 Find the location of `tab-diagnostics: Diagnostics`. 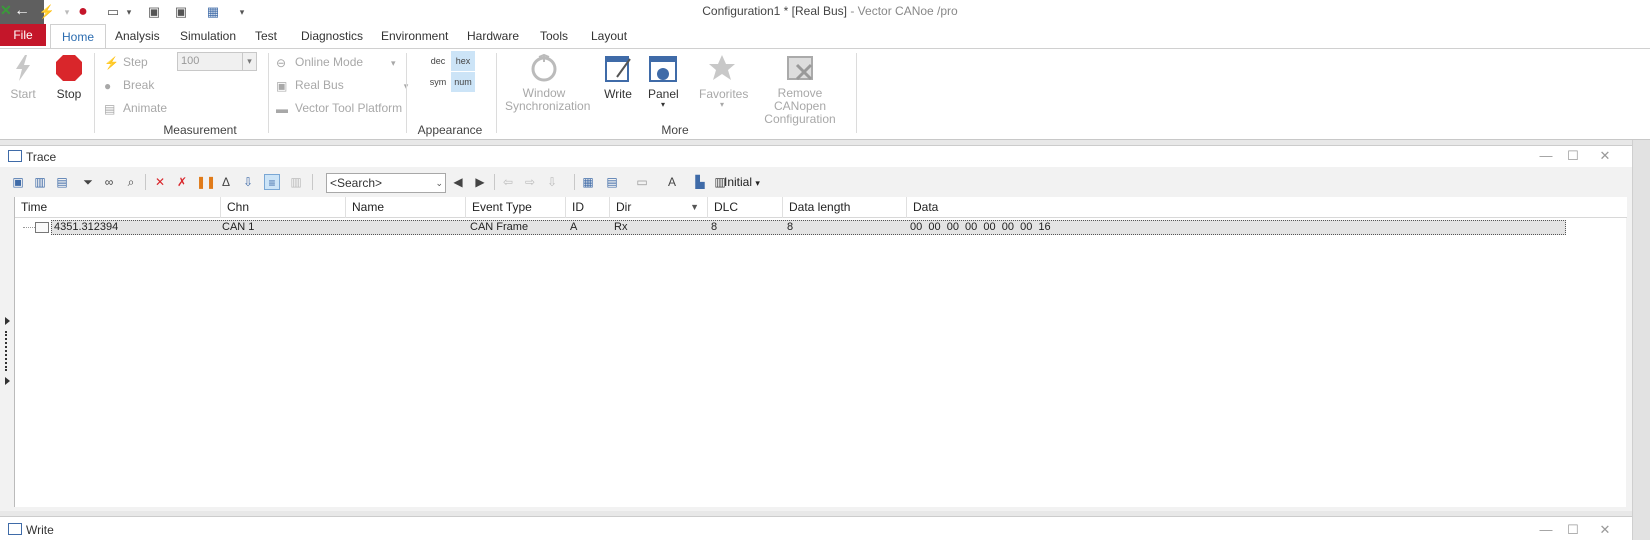

tab-diagnostics: Diagnostics is located at coordinates (332, 36).